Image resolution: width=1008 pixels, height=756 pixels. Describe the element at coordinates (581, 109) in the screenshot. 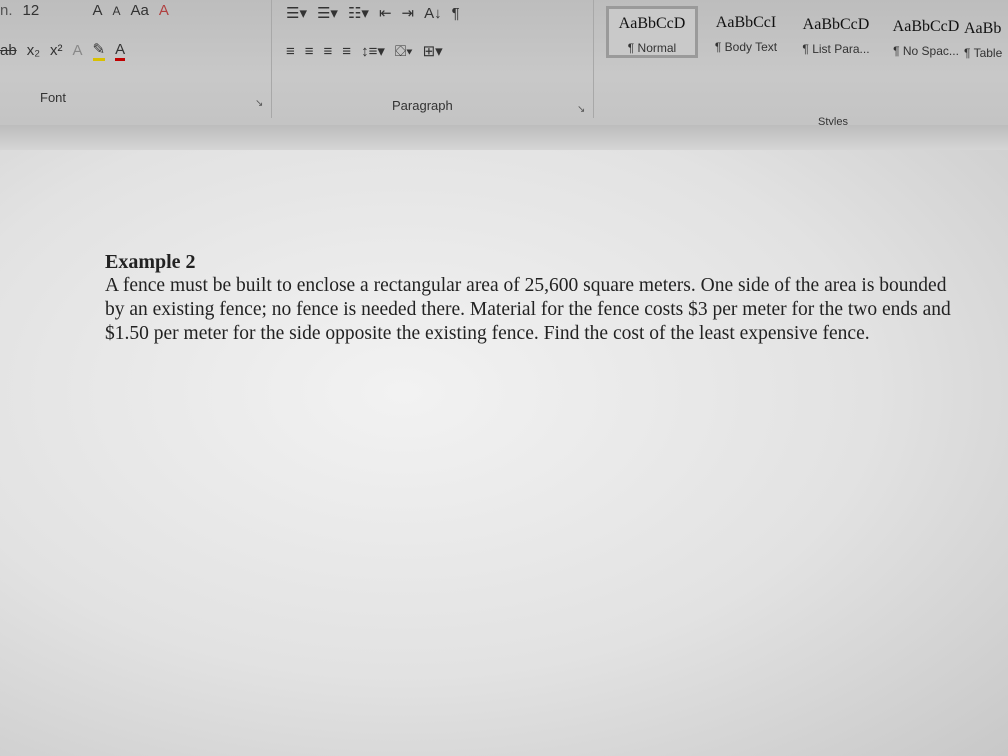

I see `paragraph-dialog-launcher-icon: ↘` at that location.